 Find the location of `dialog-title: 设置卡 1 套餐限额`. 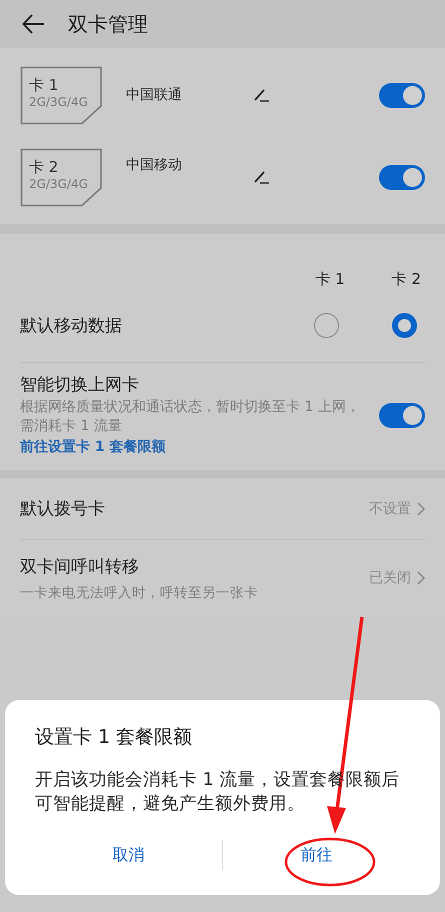

dialog-title: 设置卡 1 套餐限额 is located at coordinates (114, 737).